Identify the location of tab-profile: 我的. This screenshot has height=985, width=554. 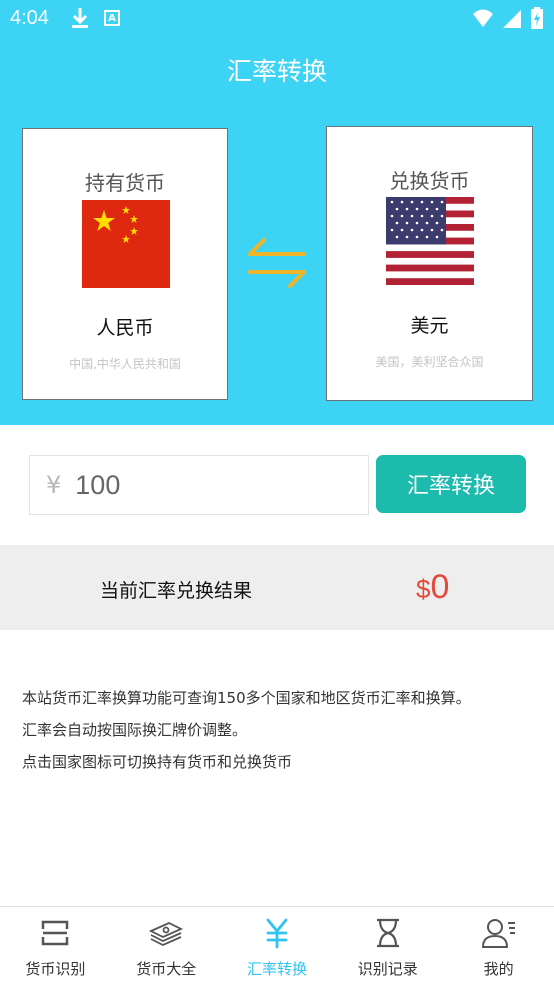
(498, 946).